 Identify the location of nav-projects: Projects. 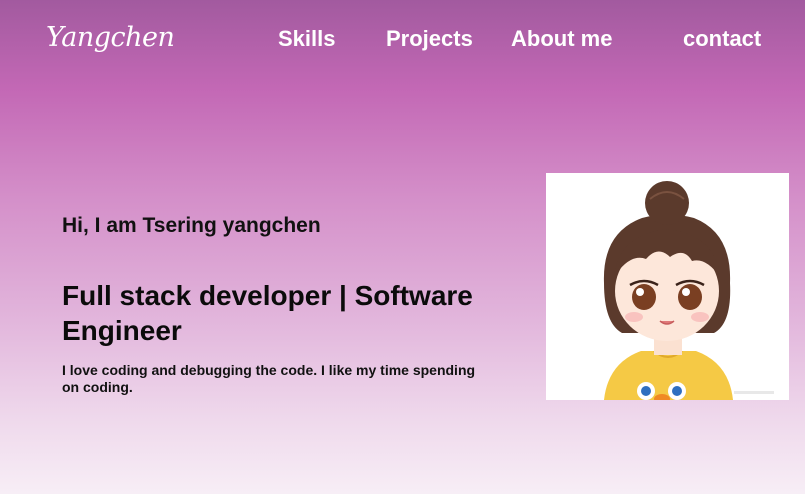
(429, 39).